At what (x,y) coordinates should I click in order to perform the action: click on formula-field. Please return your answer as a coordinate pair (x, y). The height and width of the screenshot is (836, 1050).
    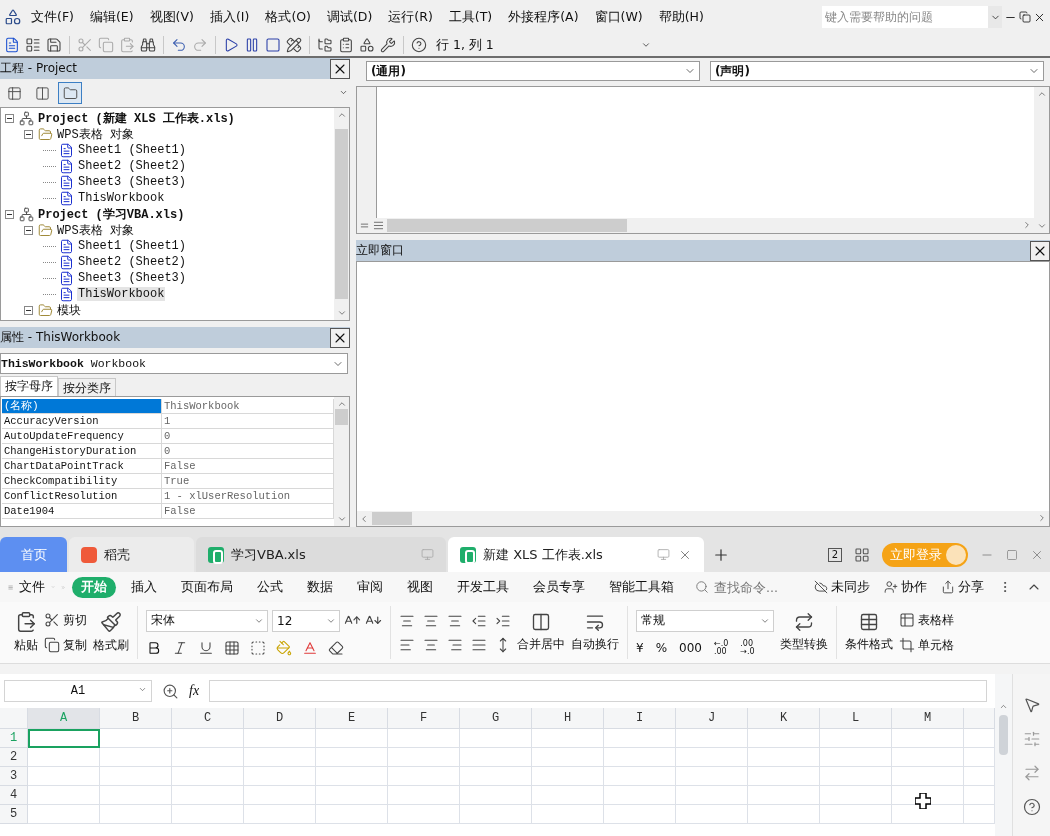
    Looking at the image, I should click on (598, 691).